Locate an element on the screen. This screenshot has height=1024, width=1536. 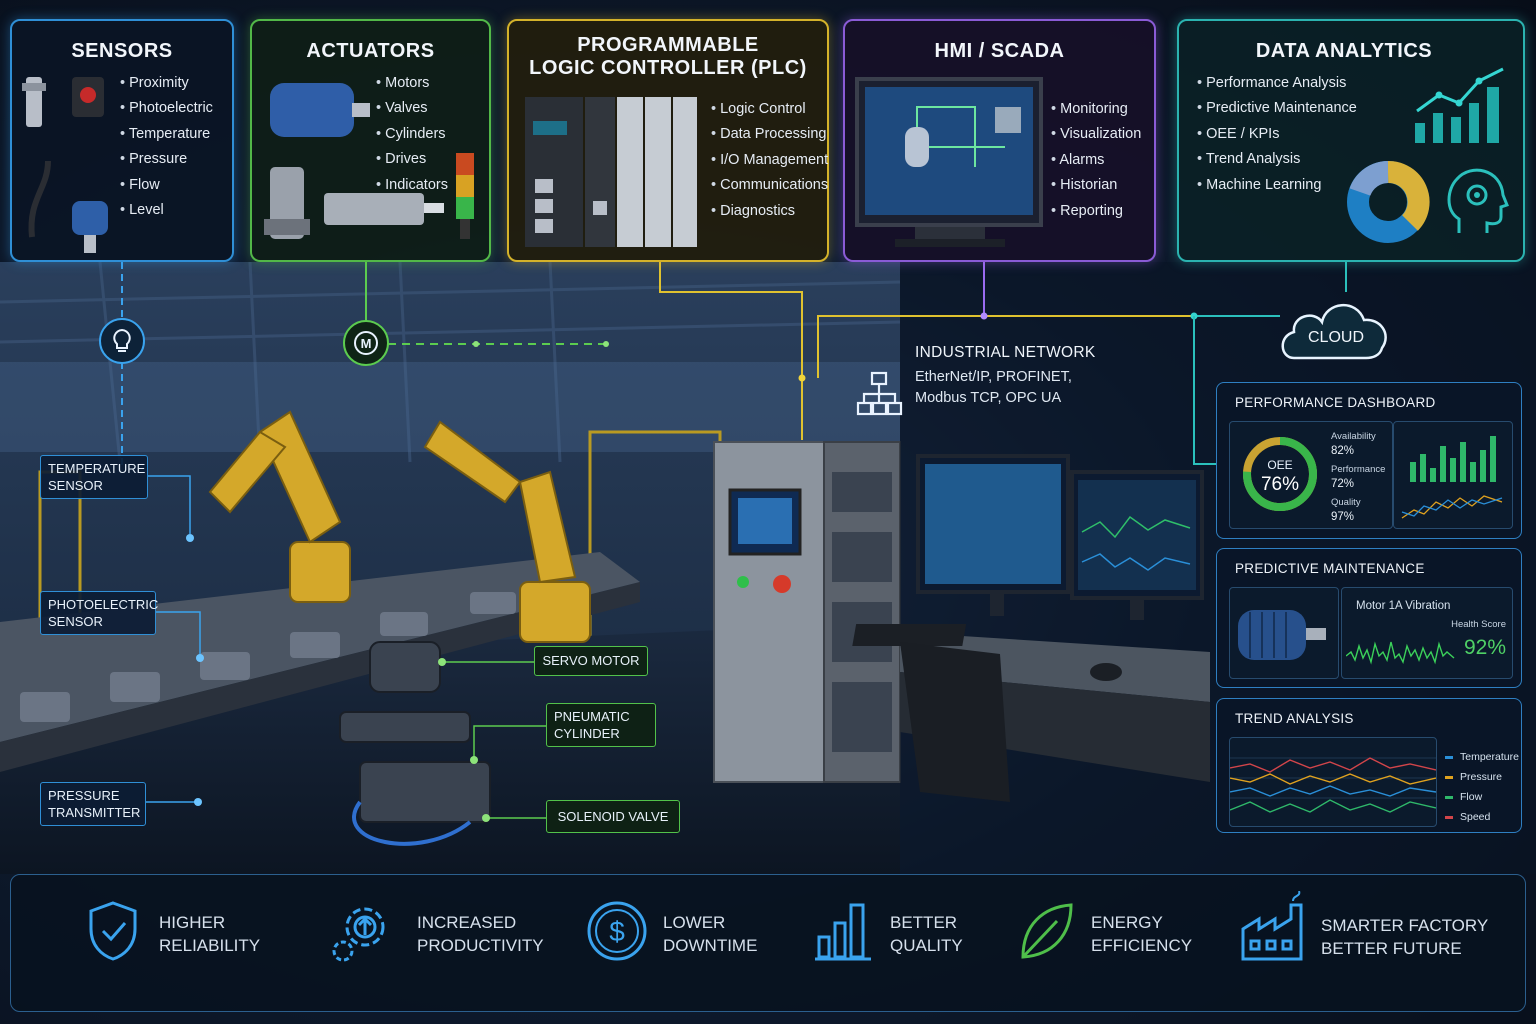
temperature-sensor-callout: TEMPERATURE SENSOR is located at coordinates (94, 477).